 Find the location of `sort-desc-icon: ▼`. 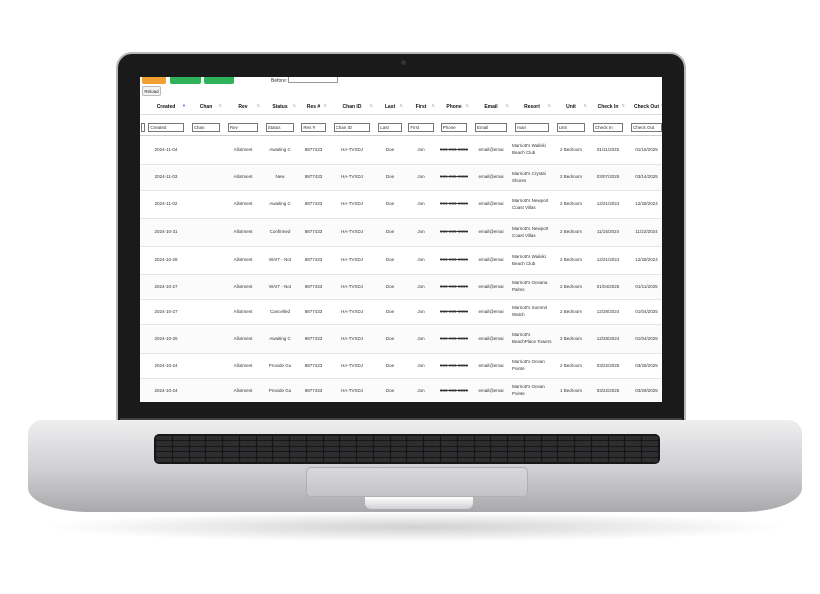

sort-desc-icon: ▼ is located at coordinates (184, 105).